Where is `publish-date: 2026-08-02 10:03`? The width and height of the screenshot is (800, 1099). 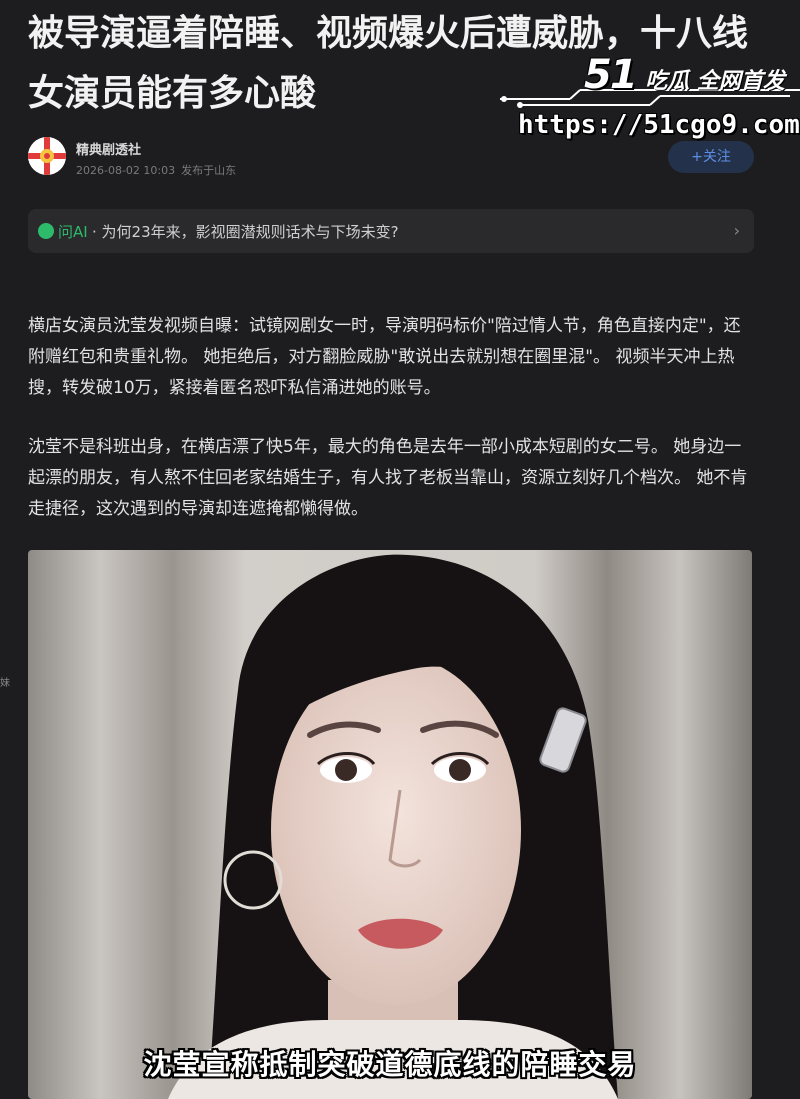 publish-date: 2026-08-02 10:03 is located at coordinates (126, 170).